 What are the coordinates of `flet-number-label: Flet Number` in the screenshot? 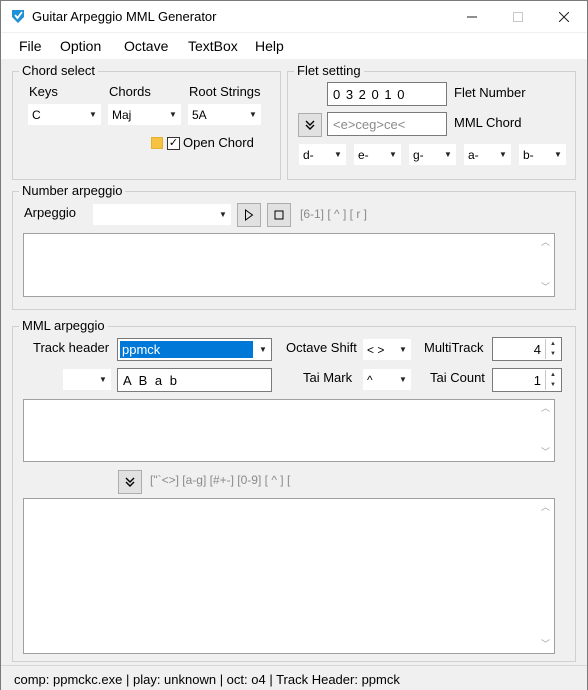 It's located at (490, 92).